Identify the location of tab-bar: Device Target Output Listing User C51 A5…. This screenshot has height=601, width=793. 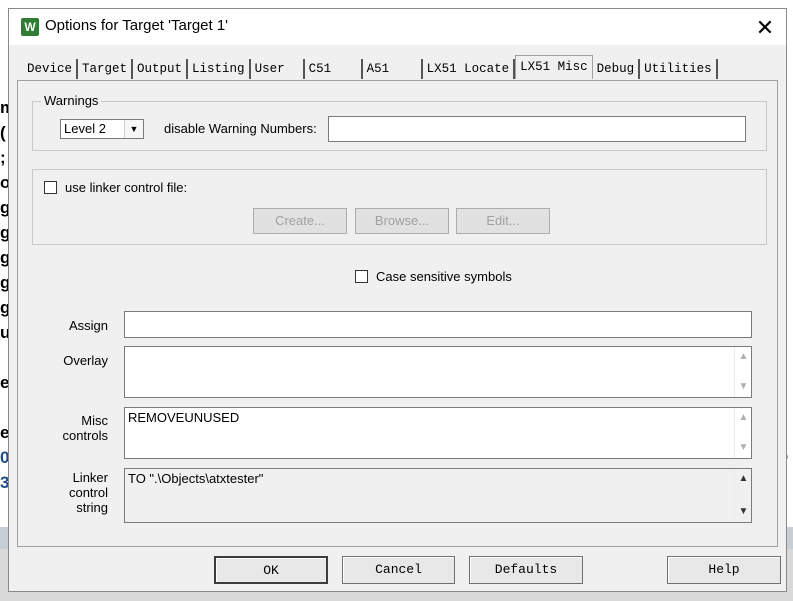
(370, 67).